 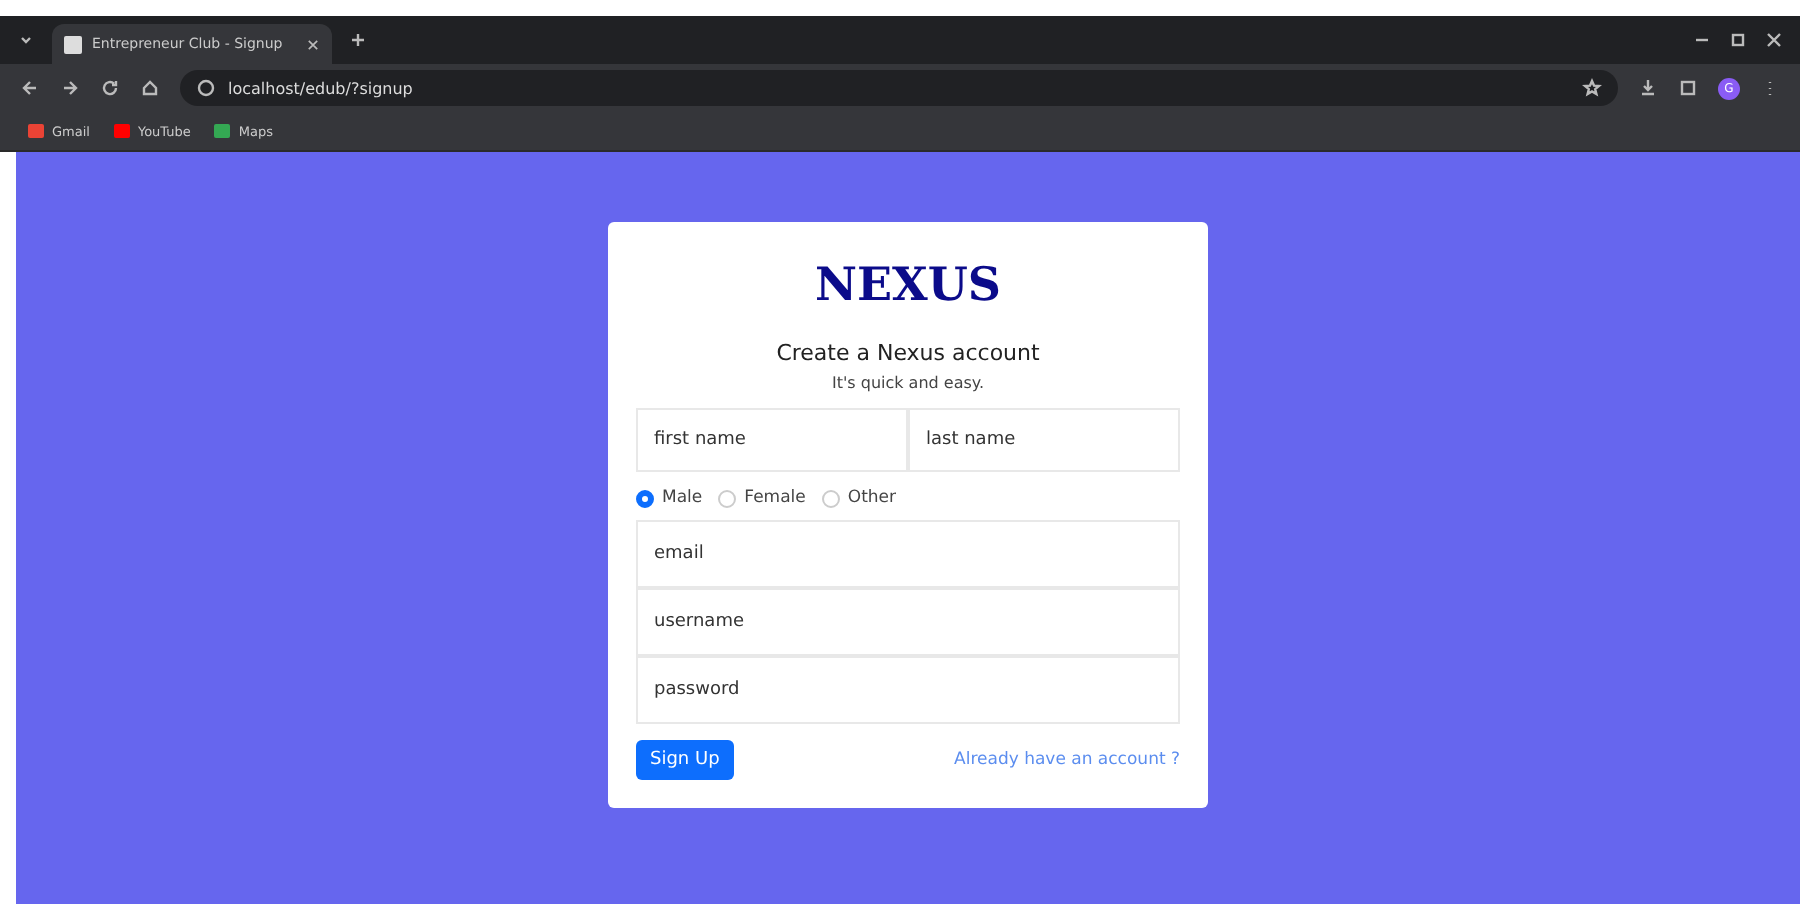 I want to click on reload-icon, so click(x=110, y=88).